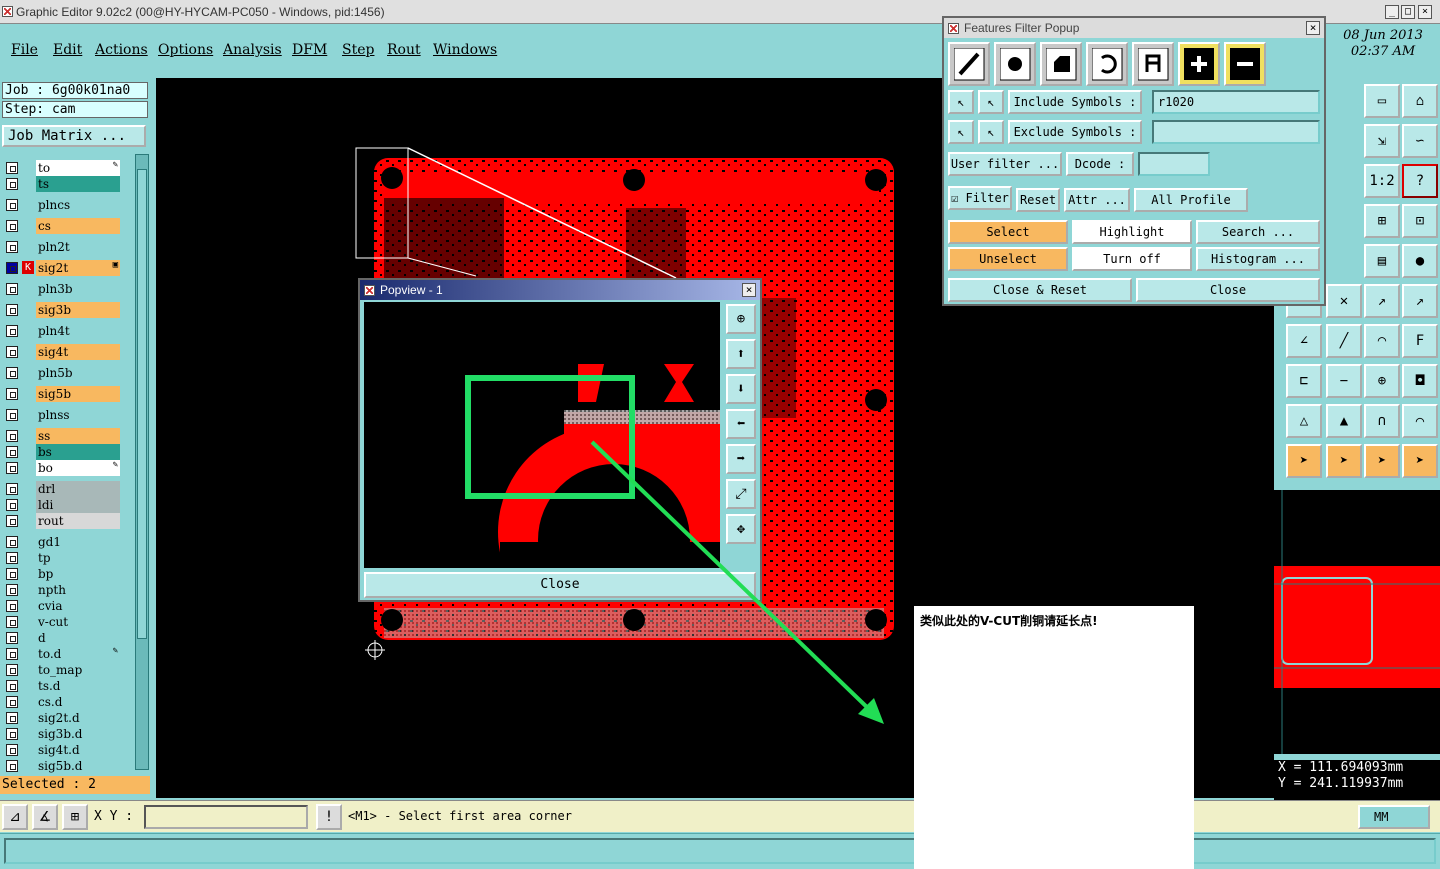 Image resolution: width=1440 pixels, height=869 pixels. What do you see at coordinates (24, 50) in the screenshot?
I see `menu-file: File` at bounding box center [24, 50].